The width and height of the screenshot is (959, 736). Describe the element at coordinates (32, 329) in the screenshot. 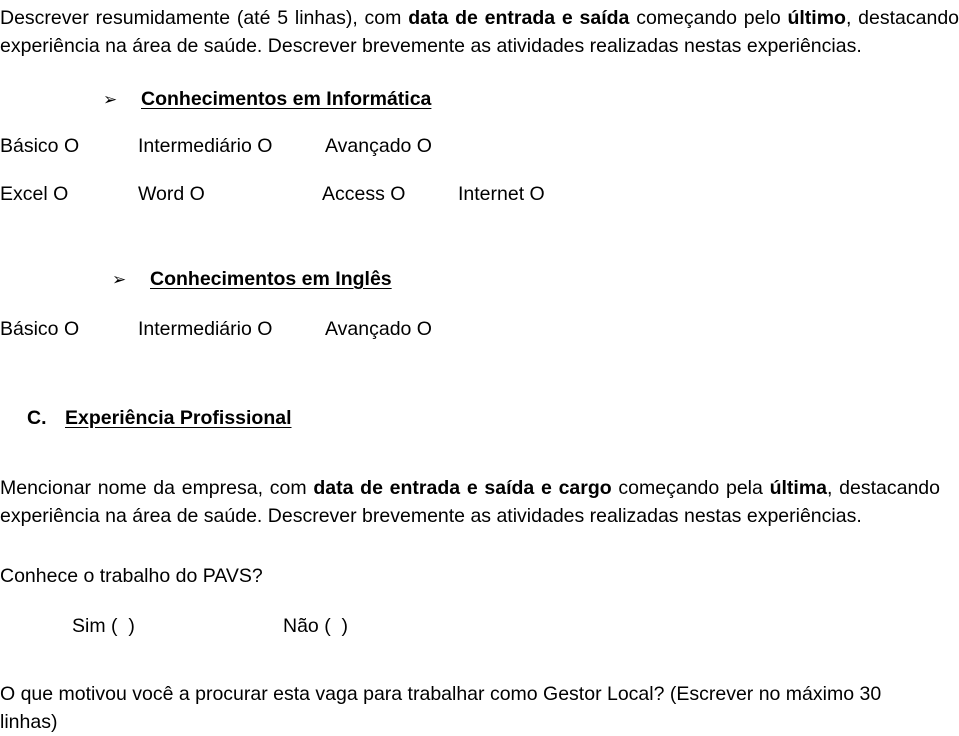

I see `ingles-level-basico-label: Básico` at that location.